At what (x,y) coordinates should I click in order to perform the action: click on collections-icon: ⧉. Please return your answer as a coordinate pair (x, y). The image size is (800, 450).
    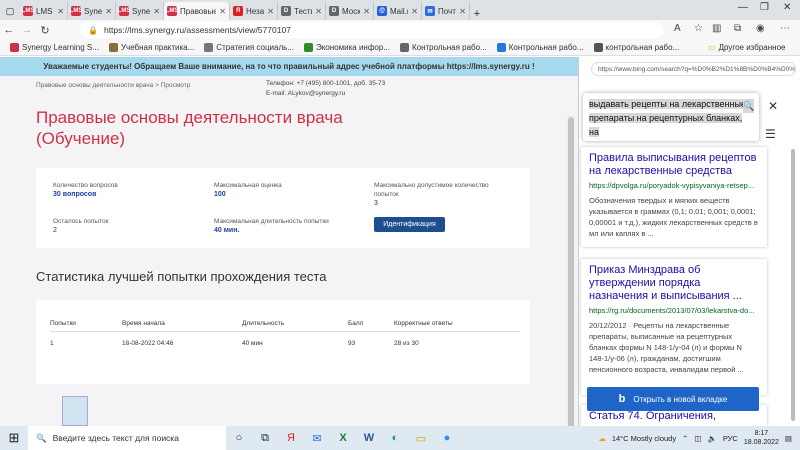
    Looking at the image, I should click on (737, 28).